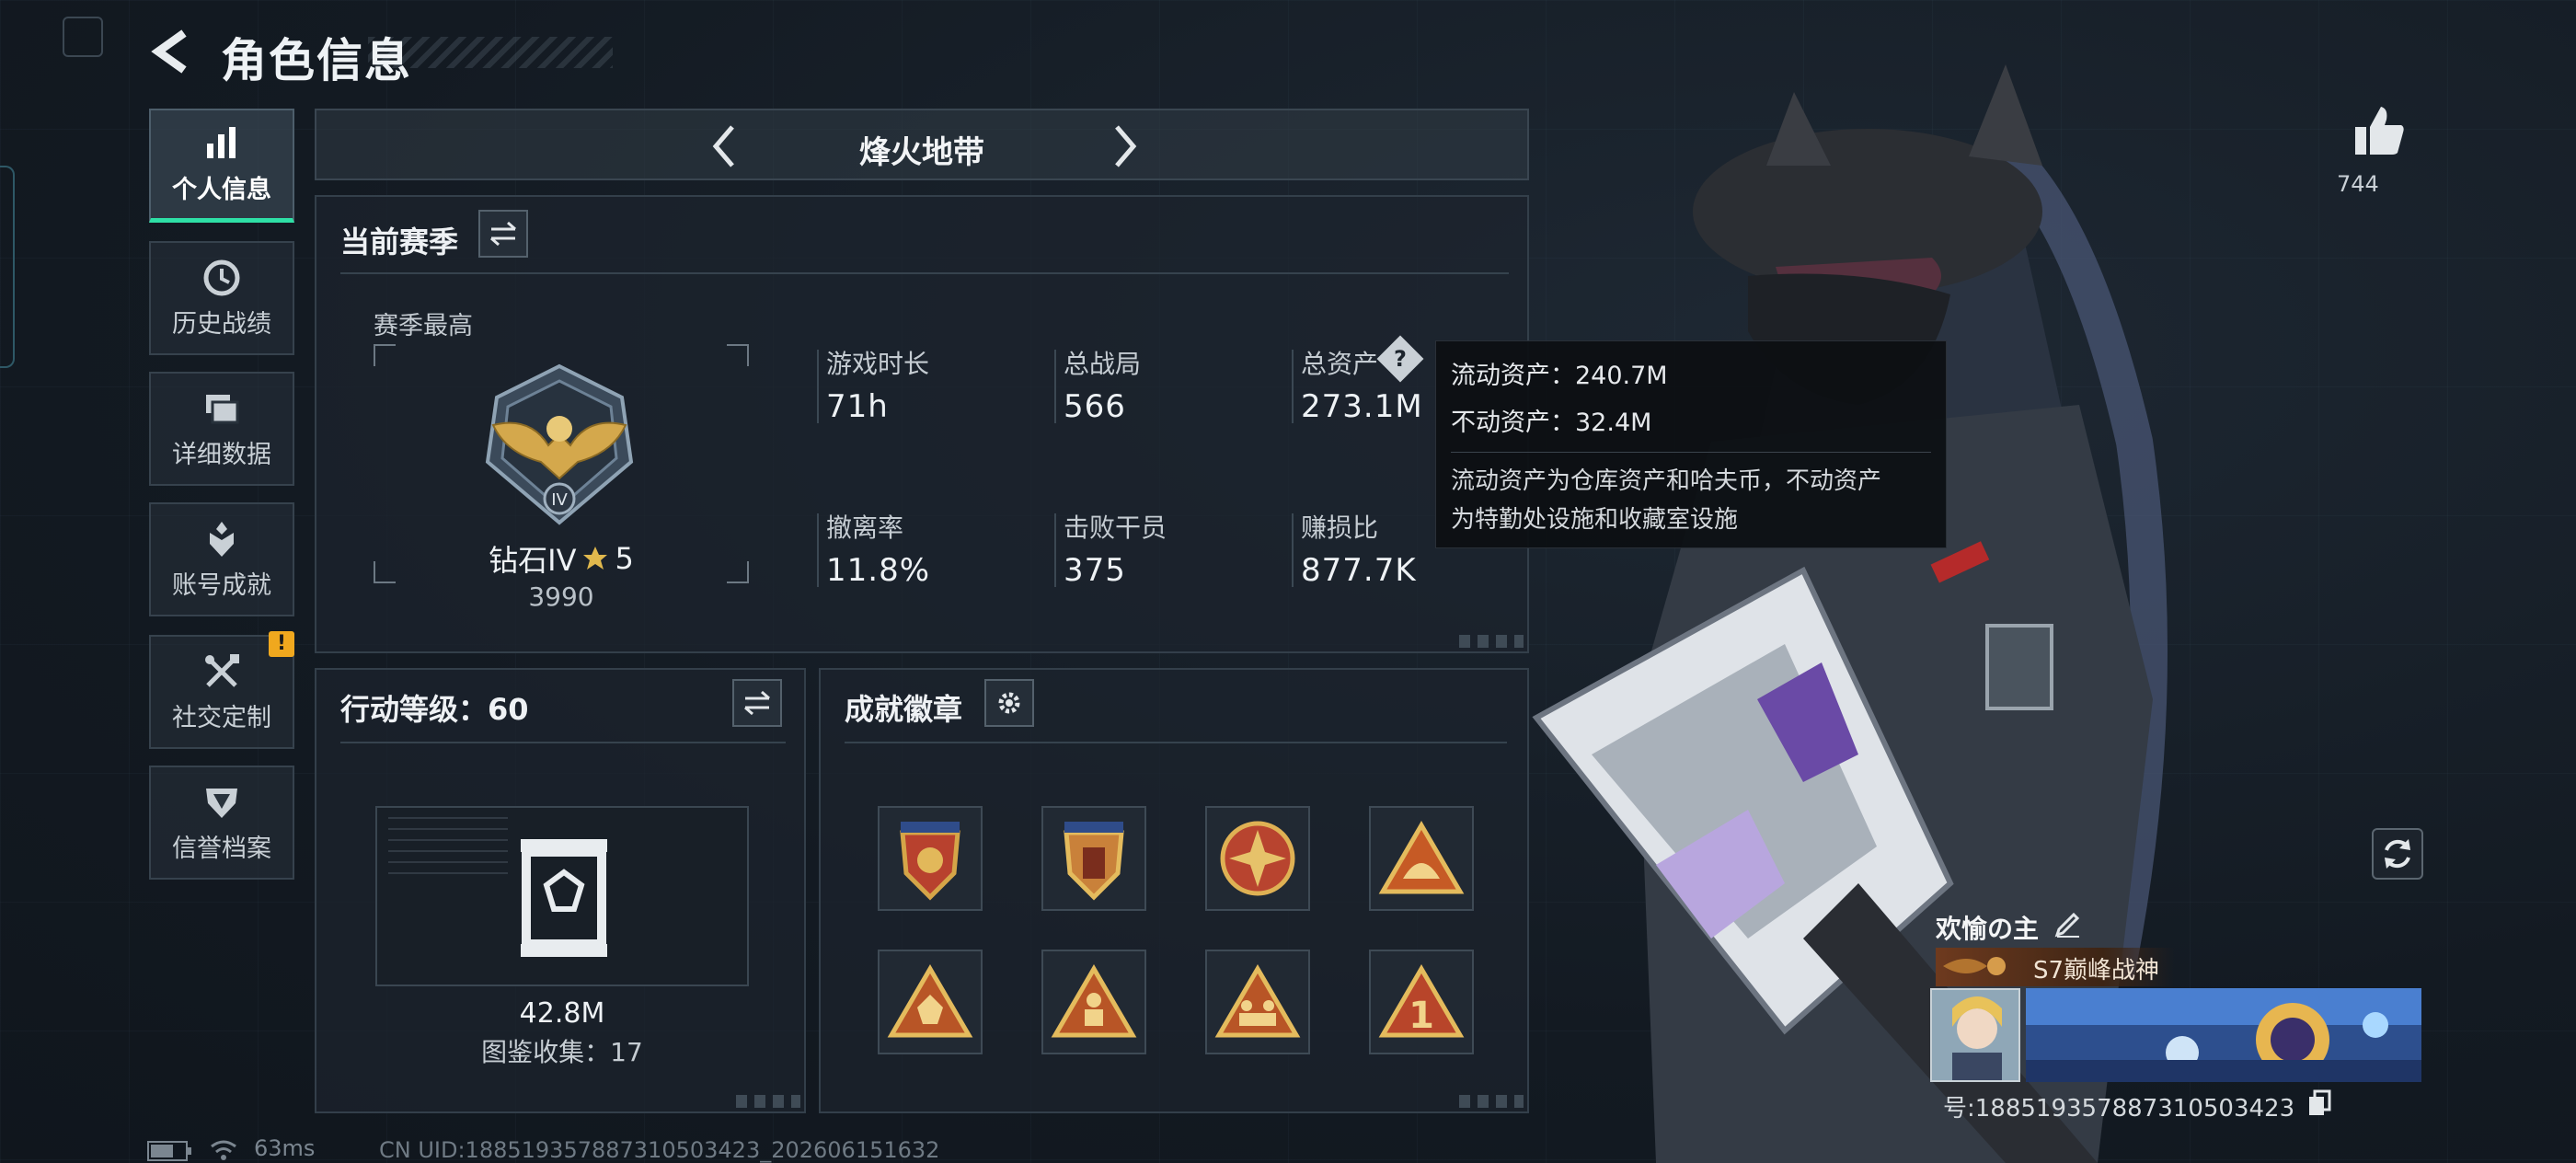  Describe the element at coordinates (2379, 131) in the screenshot. I see `like-button` at that location.